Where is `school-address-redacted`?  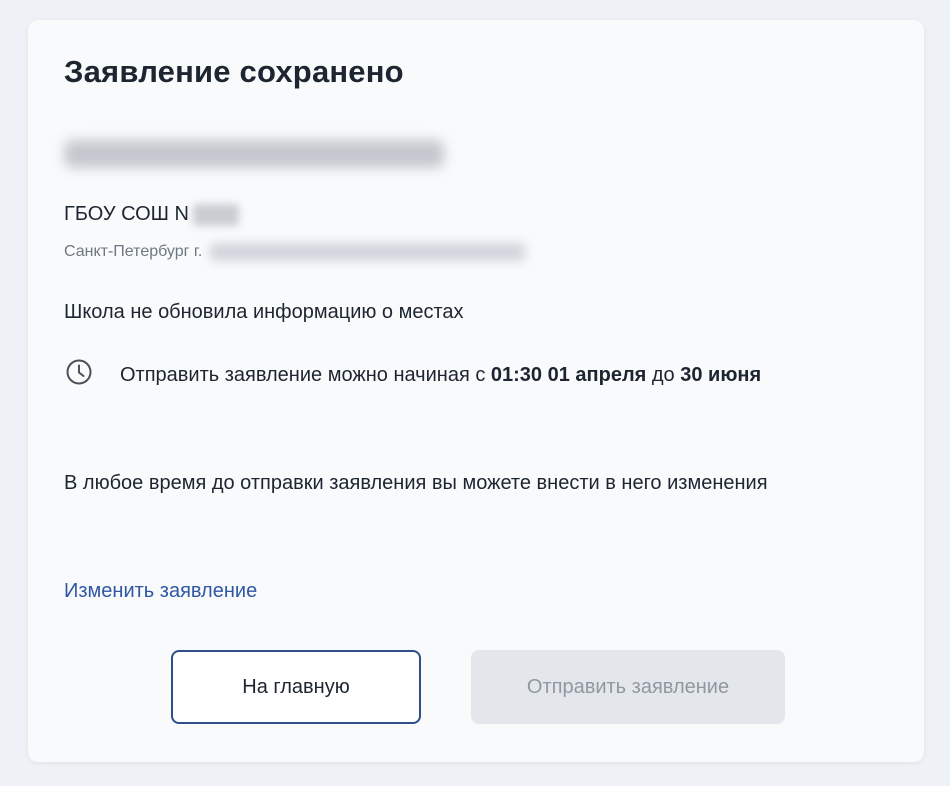 school-address-redacted is located at coordinates (368, 252).